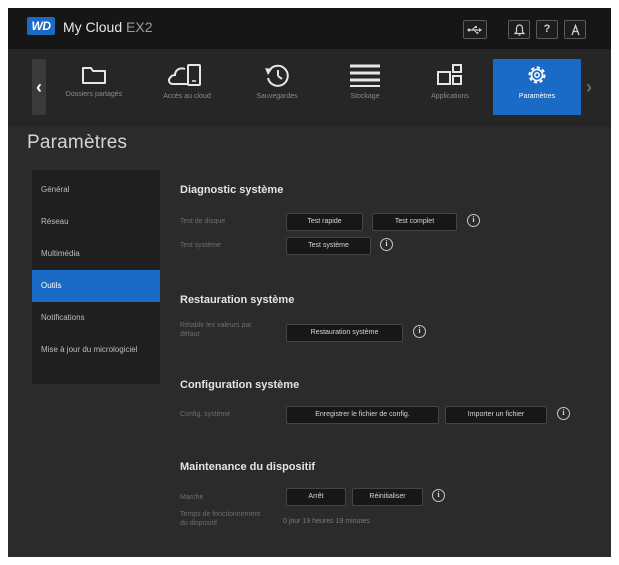 The height and width of the screenshot is (565, 619). I want to click on nav-label: Accès au cloud, so click(187, 96).